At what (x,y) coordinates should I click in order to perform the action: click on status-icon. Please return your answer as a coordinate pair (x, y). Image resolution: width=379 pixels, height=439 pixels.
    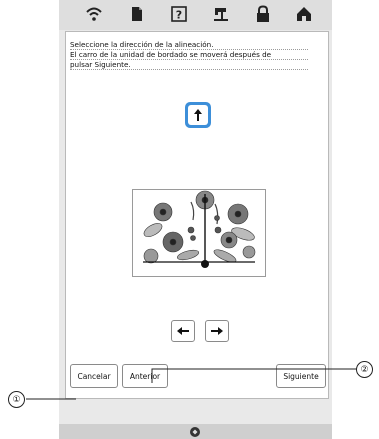
    Looking at the image, I should click on (195, 432).